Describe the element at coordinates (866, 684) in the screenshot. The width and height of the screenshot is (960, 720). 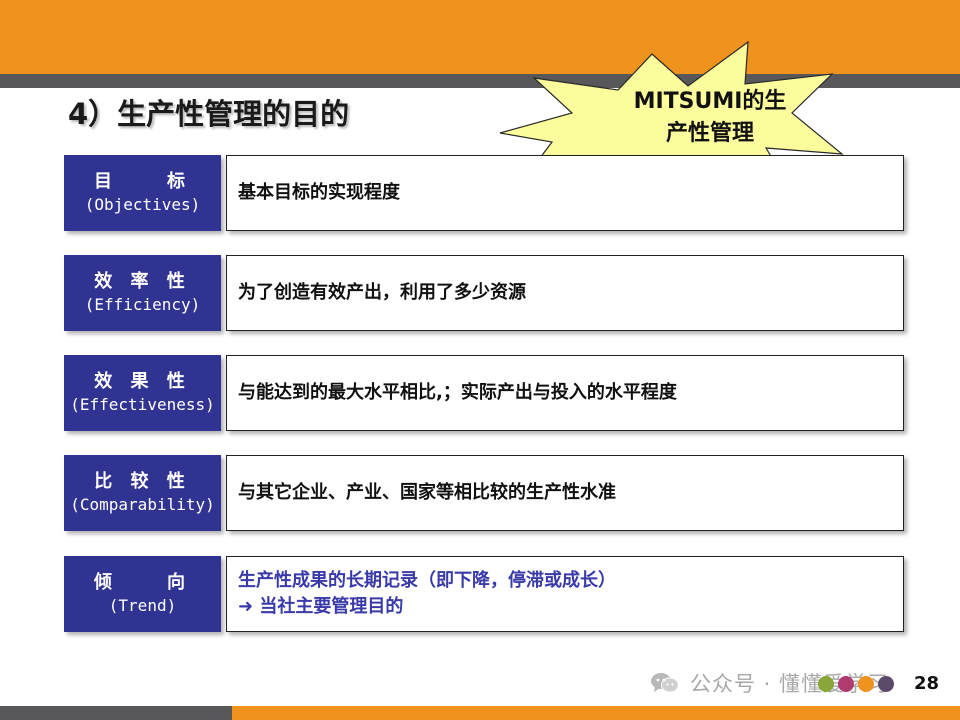
I see `dot-orange` at that location.